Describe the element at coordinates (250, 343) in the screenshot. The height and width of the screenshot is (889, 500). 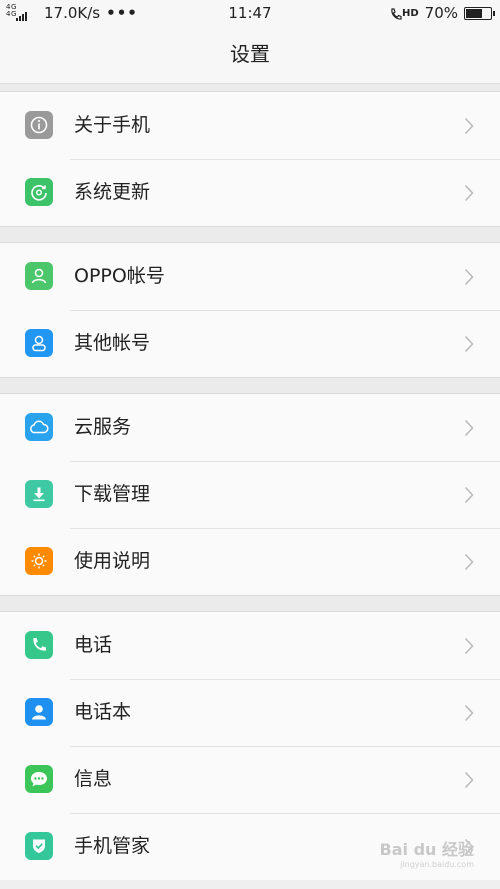
I see `settings-row: 其他帐号` at that location.